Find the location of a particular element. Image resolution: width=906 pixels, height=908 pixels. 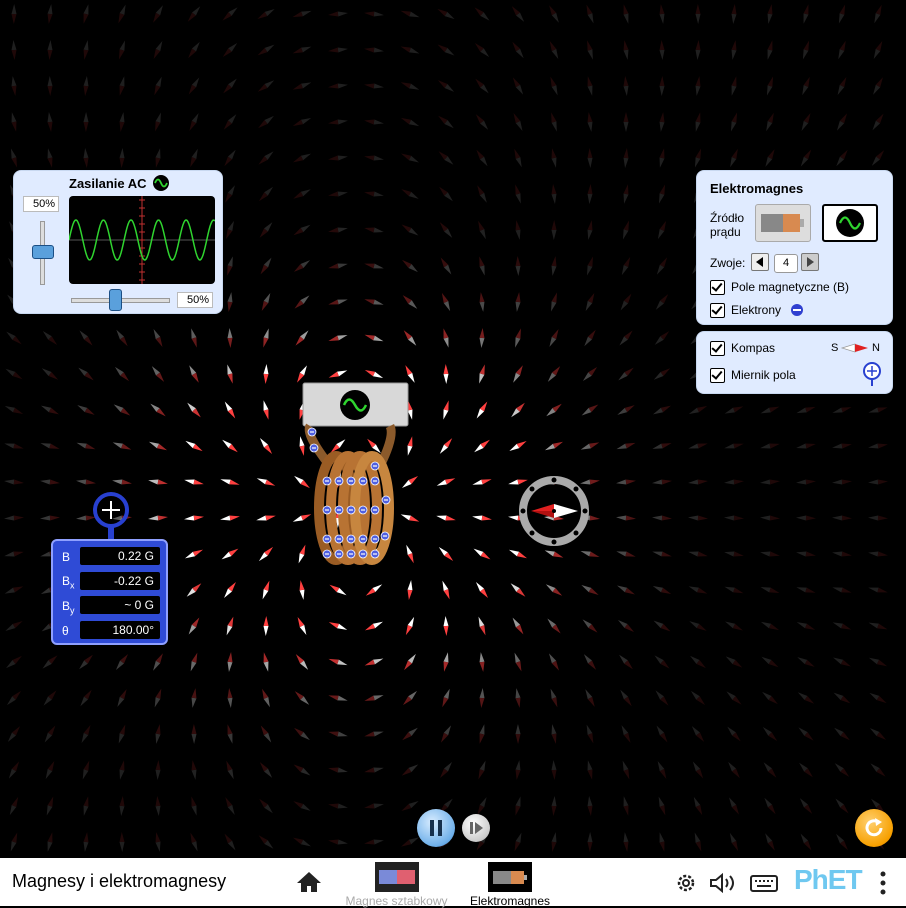

audio-icon is located at coordinates (724, 883).